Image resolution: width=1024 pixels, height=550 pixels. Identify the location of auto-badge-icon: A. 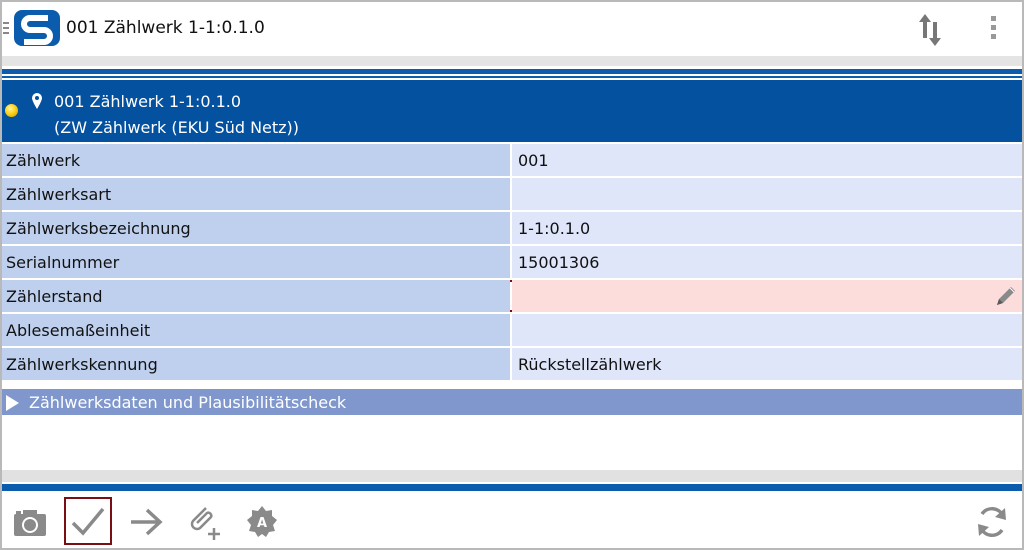
(262, 522).